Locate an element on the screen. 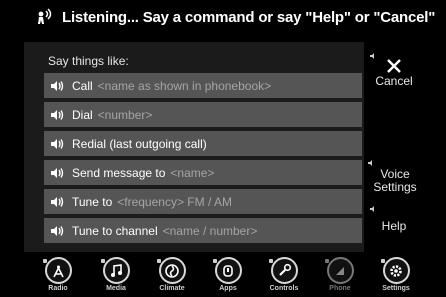  nav-media: Media is located at coordinates (116, 276).